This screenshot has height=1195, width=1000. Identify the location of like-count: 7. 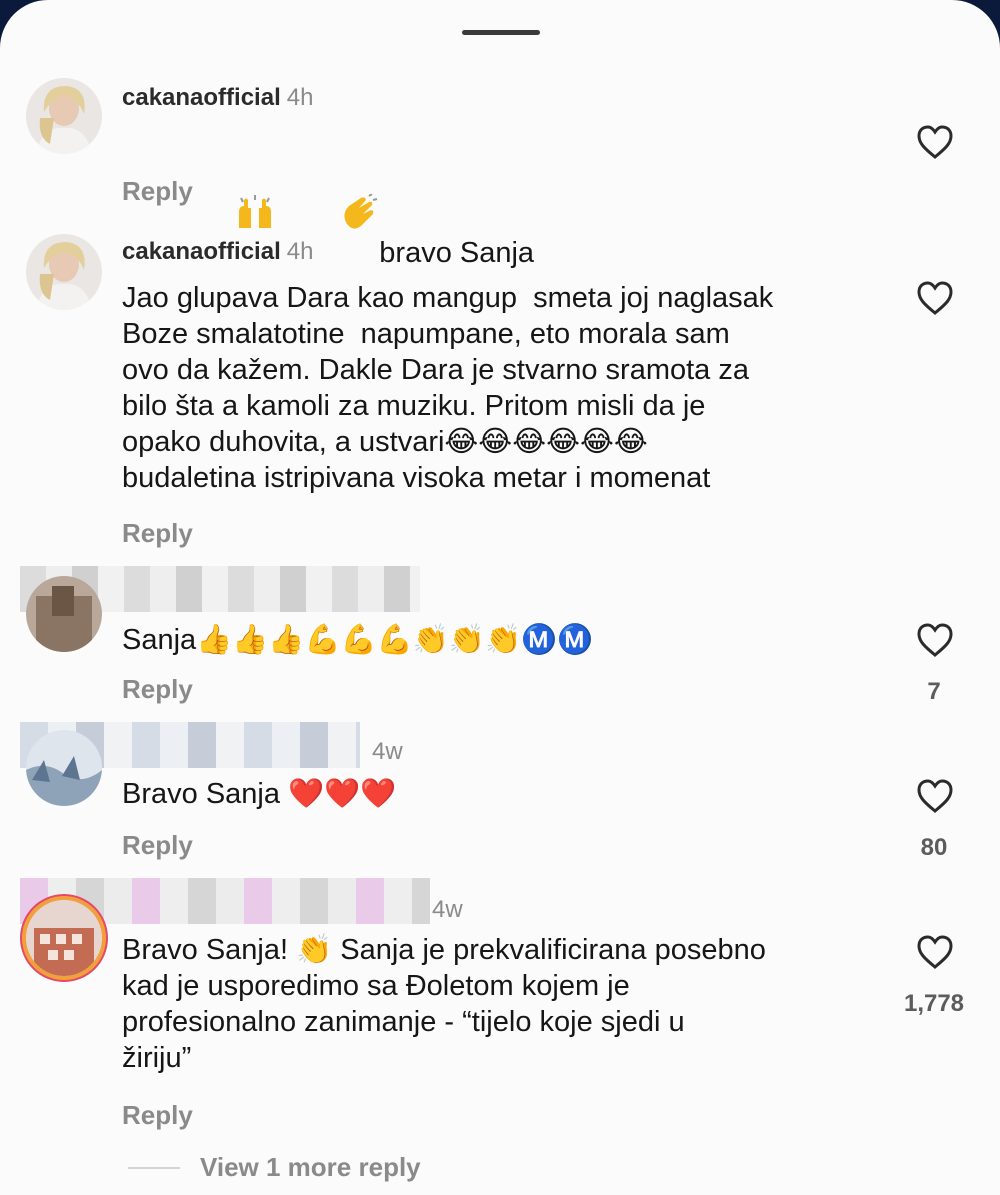
(934, 691).